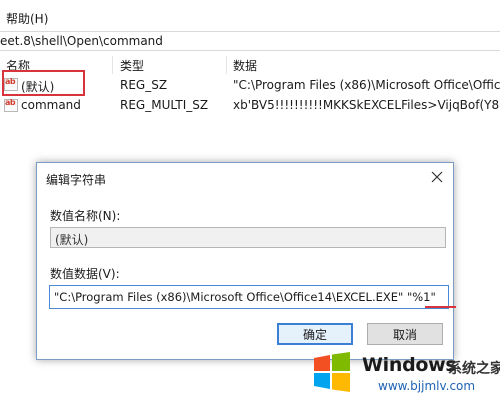  What do you see at coordinates (85, 216) in the screenshot?
I see `value-name-label: 数值名称(N):` at bounding box center [85, 216].